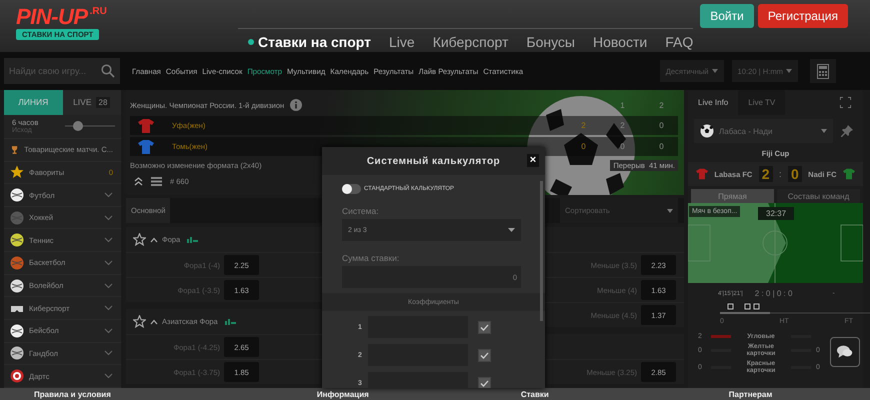  Describe the element at coordinates (765, 174) in the screenshot. I see `score: 2` at that location.